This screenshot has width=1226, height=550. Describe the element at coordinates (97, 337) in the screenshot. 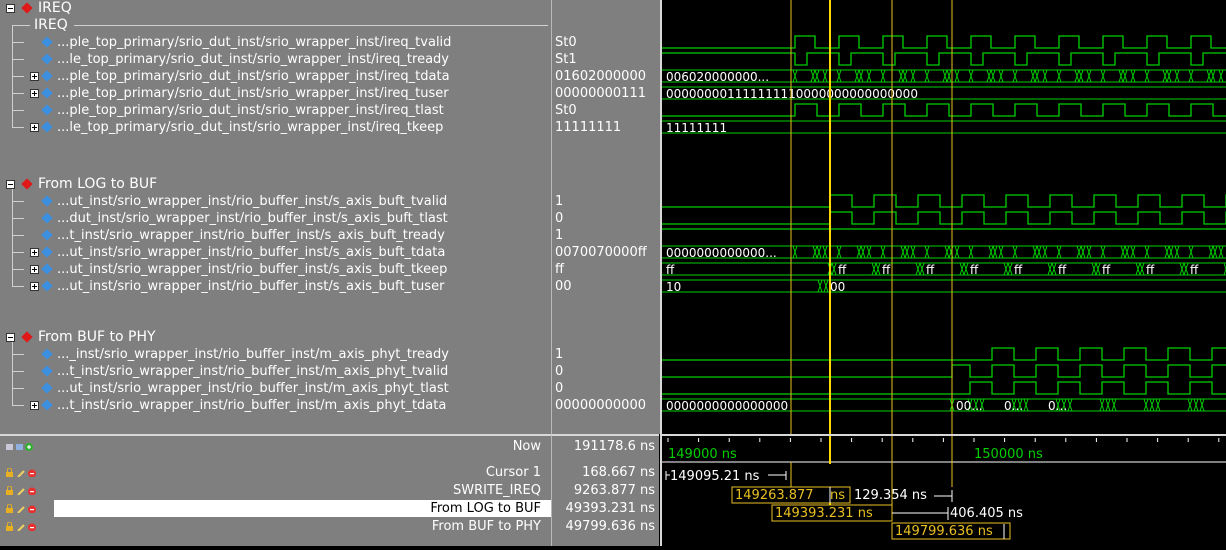

I see `group-name: From BUF to PHY` at that location.